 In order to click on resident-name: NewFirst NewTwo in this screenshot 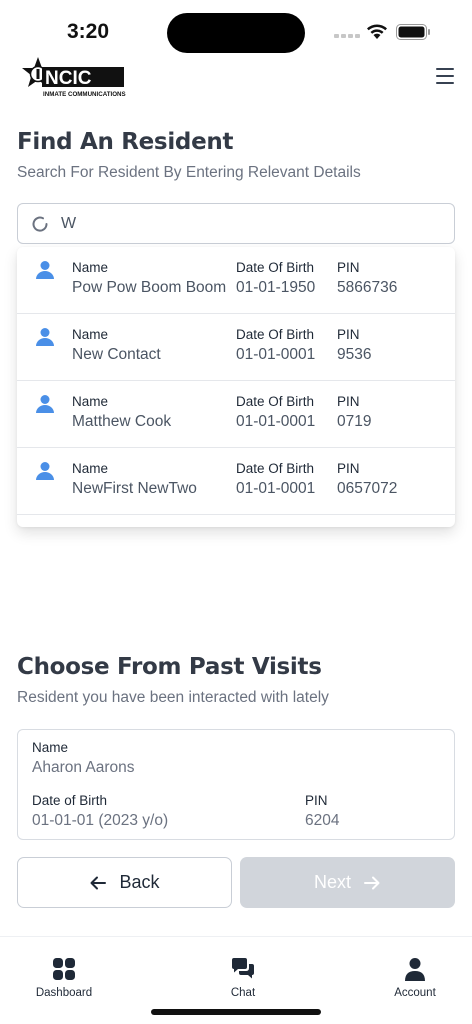, I will do `click(134, 488)`.